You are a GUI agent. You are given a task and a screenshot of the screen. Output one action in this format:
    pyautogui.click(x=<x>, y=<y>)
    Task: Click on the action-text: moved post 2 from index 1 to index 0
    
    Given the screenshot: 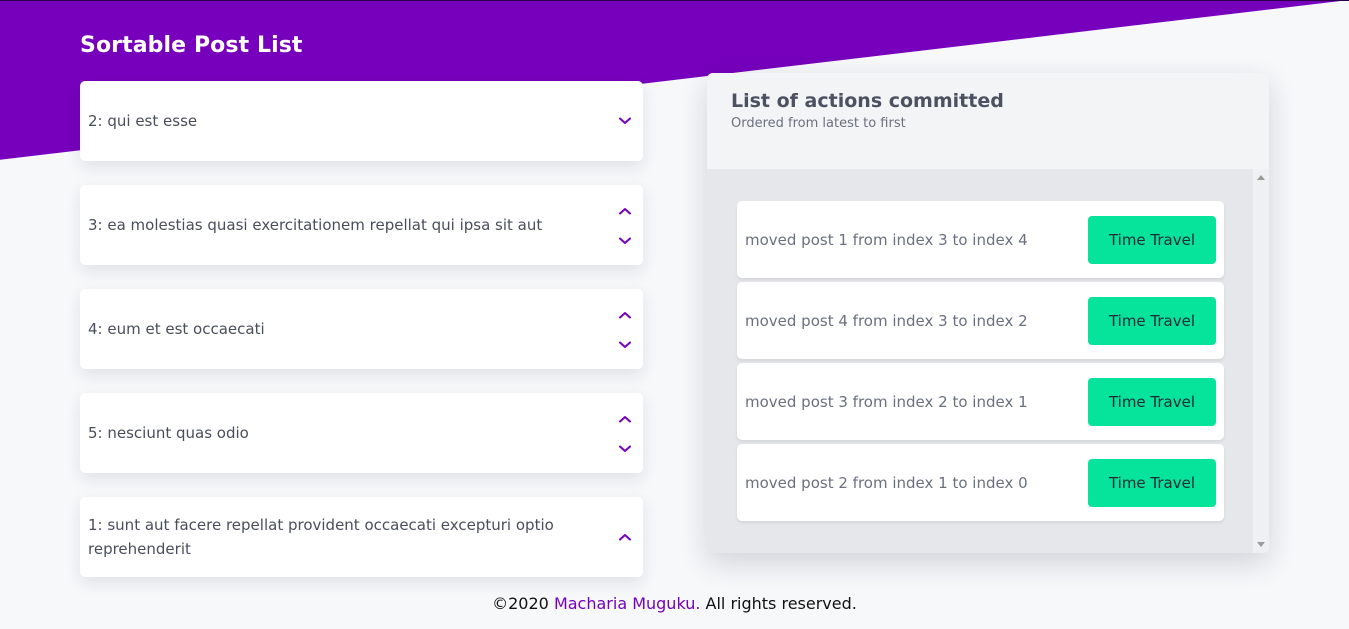 What is the action you would take?
    pyautogui.click(x=886, y=482)
    